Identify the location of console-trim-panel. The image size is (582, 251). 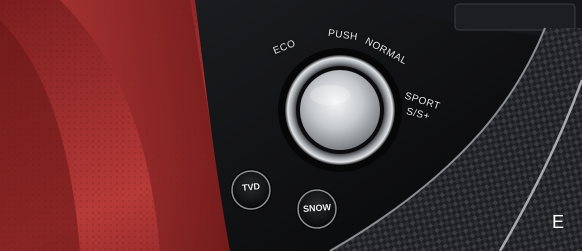
(515, 17).